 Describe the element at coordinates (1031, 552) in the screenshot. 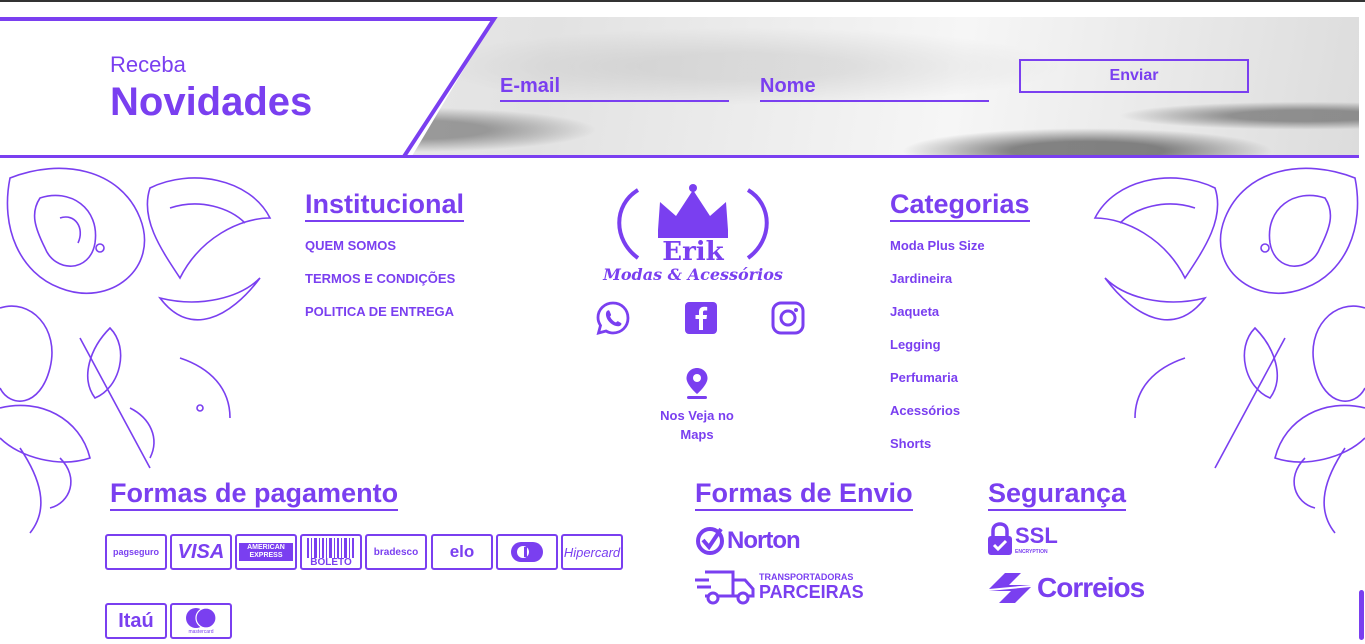

I see `ssl-sub-label: ENCRYPTION` at that location.